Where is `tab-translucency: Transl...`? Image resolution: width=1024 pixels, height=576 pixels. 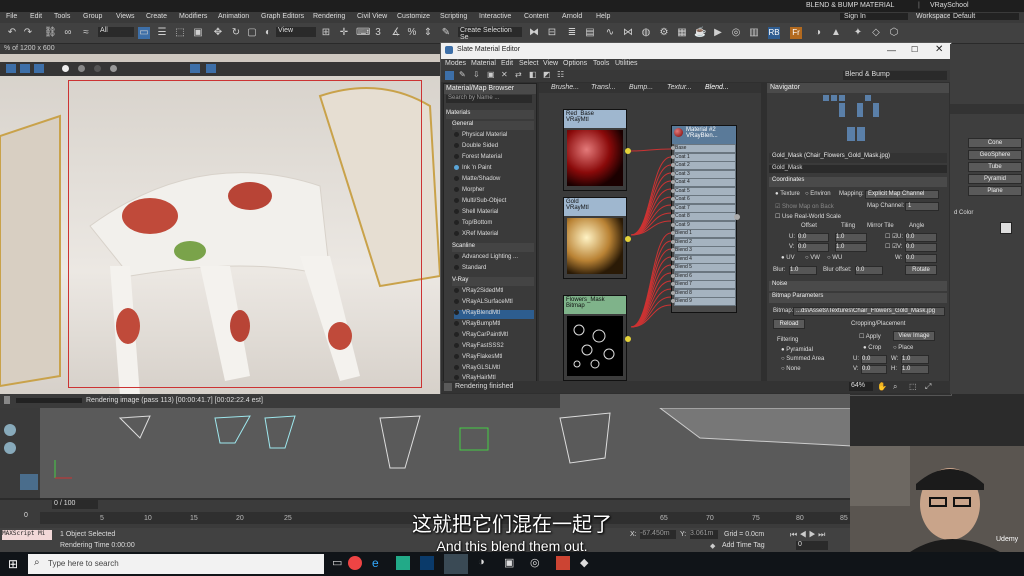
tab-translucency: Transl... is located at coordinates (603, 87).